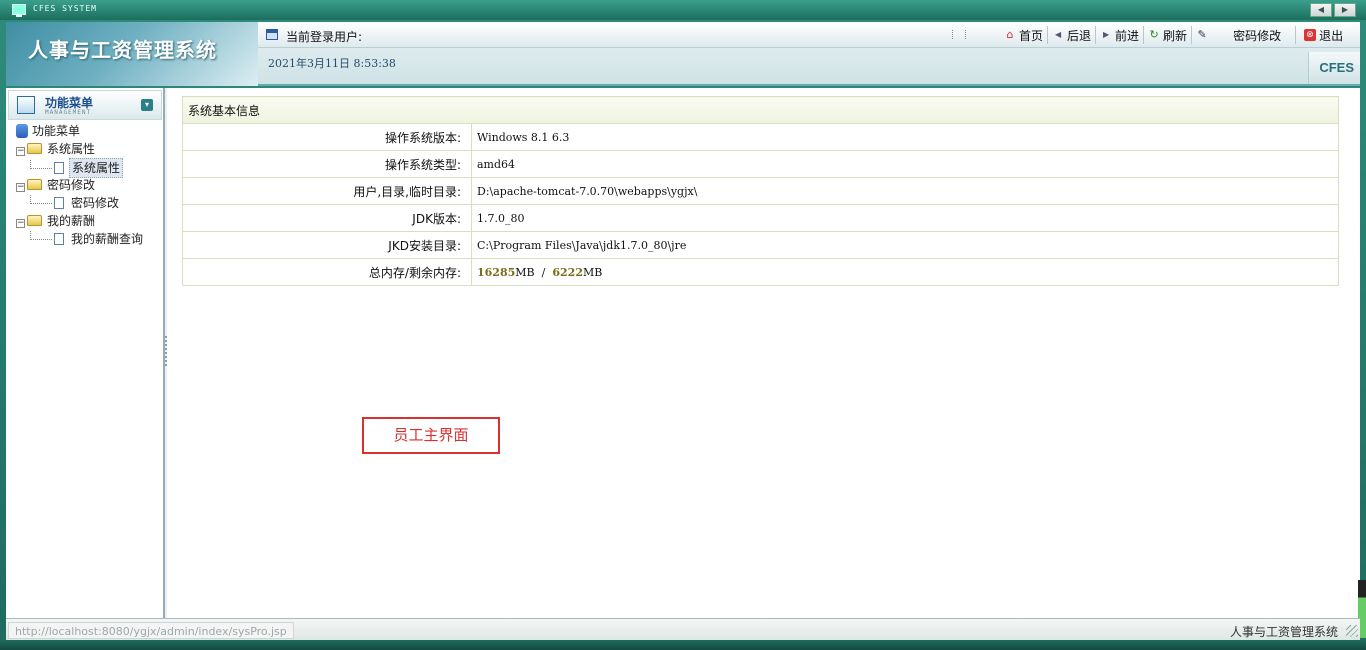 Image resolution: width=1366 pixels, height=650 pixels. What do you see at coordinates (1345, 10) in the screenshot?
I see `window-next-button: ▶` at bounding box center [1345, 10].